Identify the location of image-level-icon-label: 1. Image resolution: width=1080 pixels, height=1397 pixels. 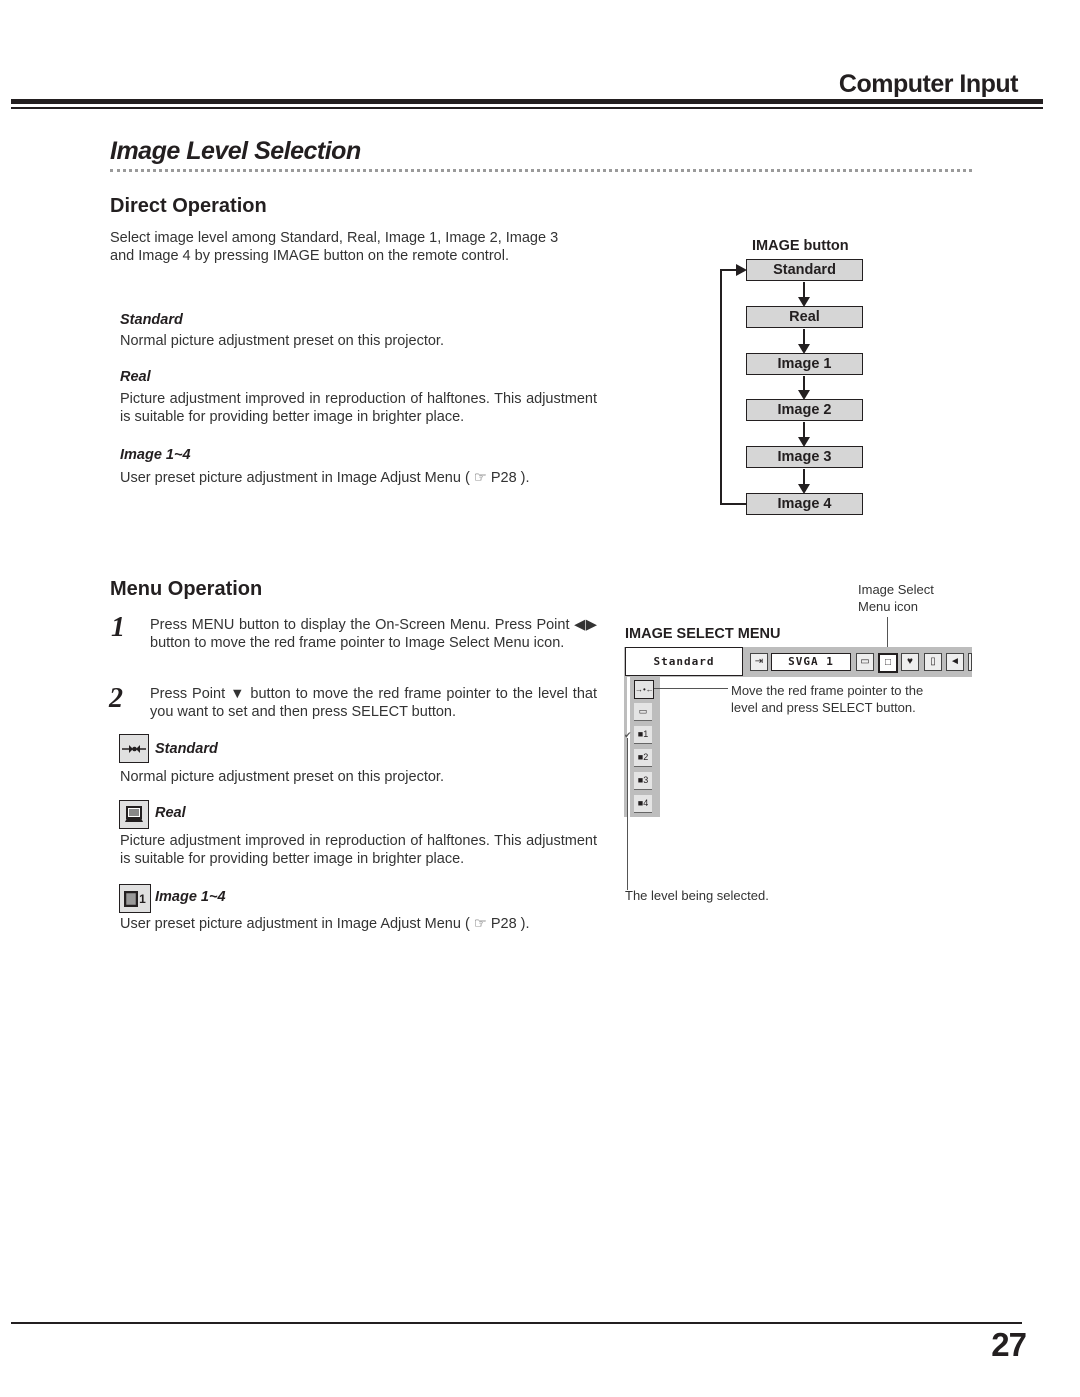
(142, 898).